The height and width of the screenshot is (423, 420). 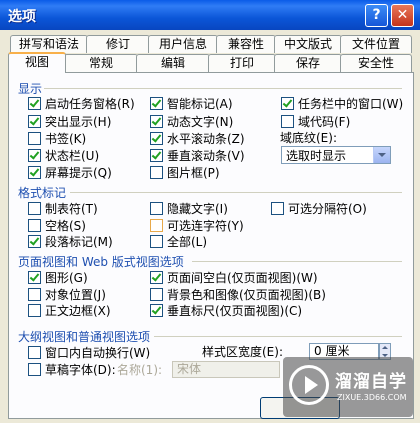 What do you see at coordinates (101, 262) in the screenshot?
I see `print-view-section-title: 页面视图和 Web 版式视图选项` at bounding box center [101, 262].